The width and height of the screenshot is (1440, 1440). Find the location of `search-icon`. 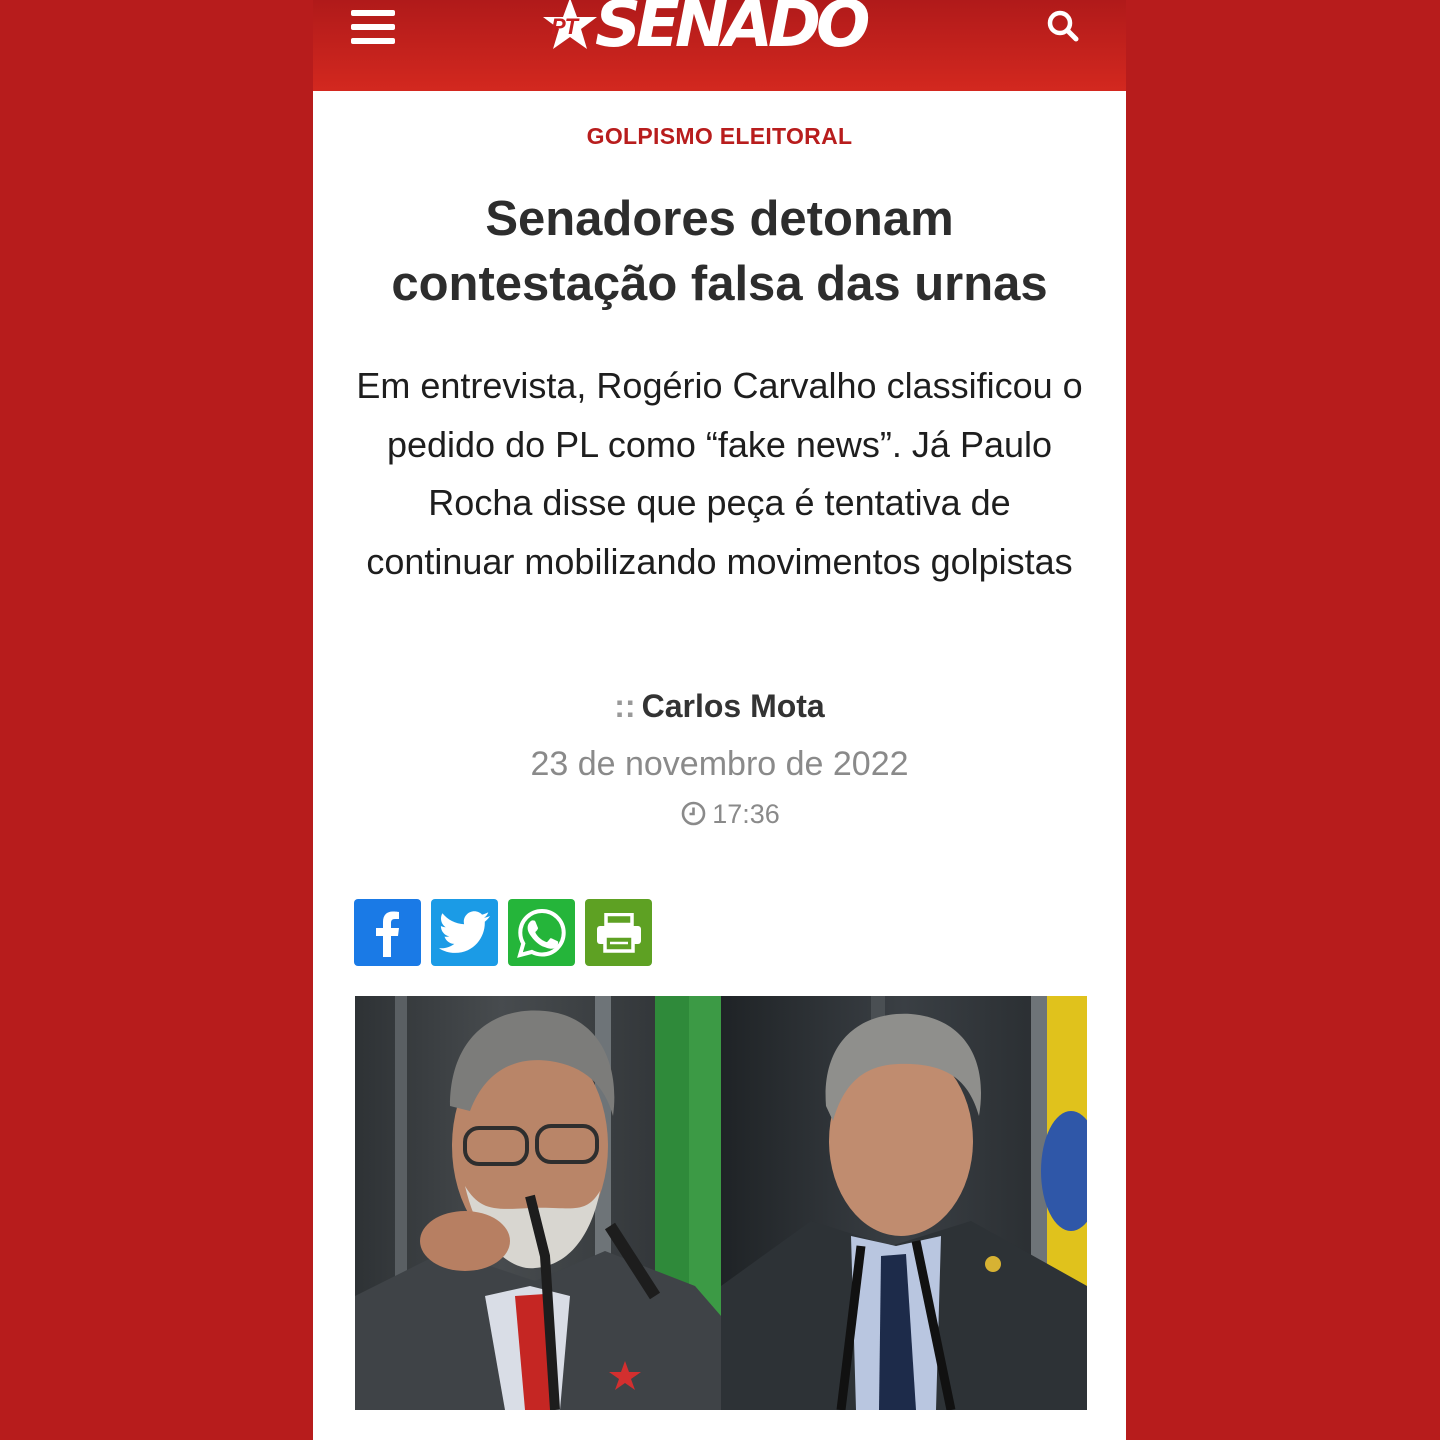

search-icon is located at coordinates (1063, 26).